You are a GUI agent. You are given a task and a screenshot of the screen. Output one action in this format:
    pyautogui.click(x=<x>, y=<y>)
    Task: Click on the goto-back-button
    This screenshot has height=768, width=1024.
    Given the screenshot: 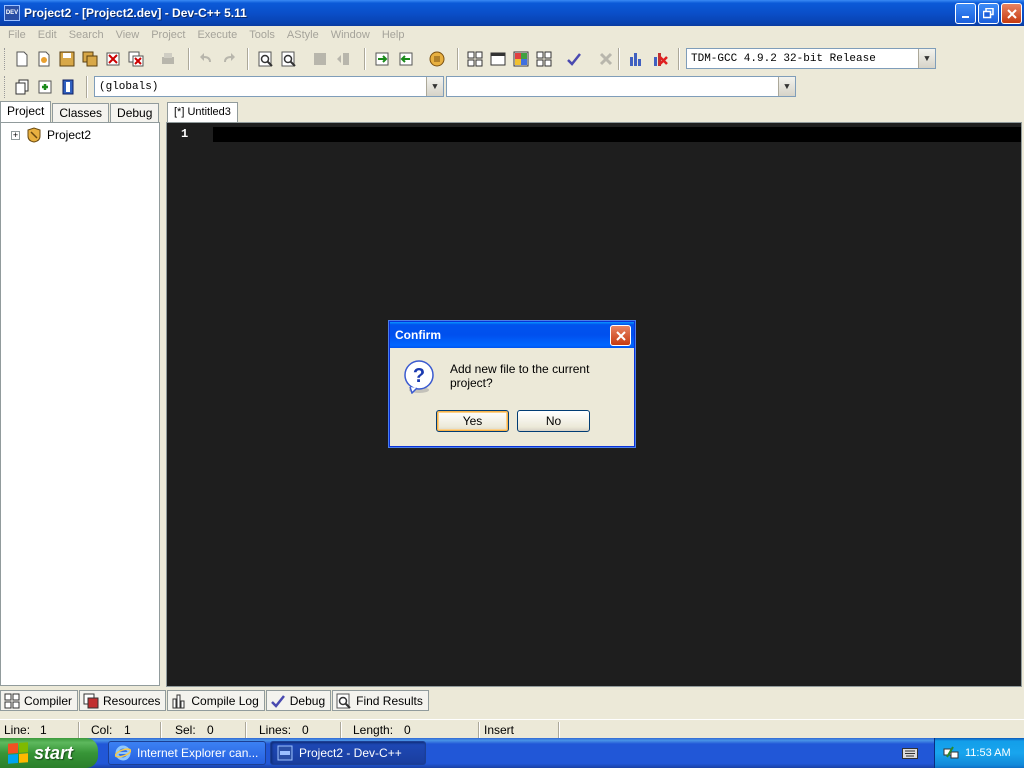 What is the action you would take?
    pyautogui.click(x=406, y=59)
    